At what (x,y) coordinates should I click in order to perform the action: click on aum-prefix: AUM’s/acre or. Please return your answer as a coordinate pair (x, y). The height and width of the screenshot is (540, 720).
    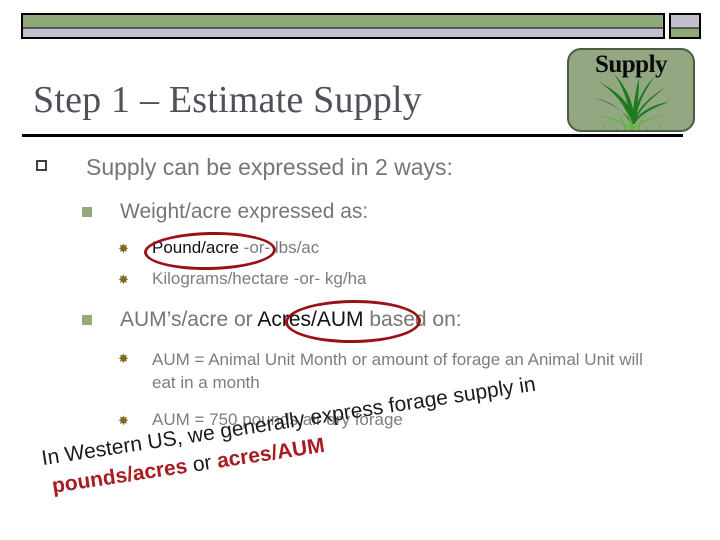
    Looking at the image, I should click on (189, 319).